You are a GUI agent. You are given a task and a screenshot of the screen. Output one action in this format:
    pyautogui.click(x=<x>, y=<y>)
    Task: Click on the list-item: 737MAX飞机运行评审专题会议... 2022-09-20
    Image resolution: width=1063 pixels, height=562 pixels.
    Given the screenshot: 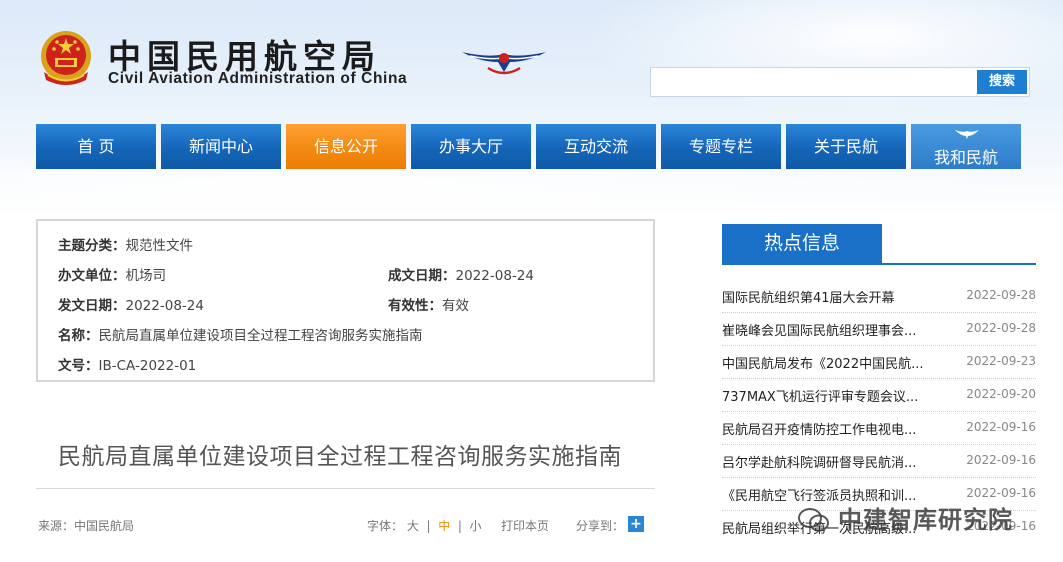 What is the action you would take?
    pyautogui.click(x=879, y=395)
    